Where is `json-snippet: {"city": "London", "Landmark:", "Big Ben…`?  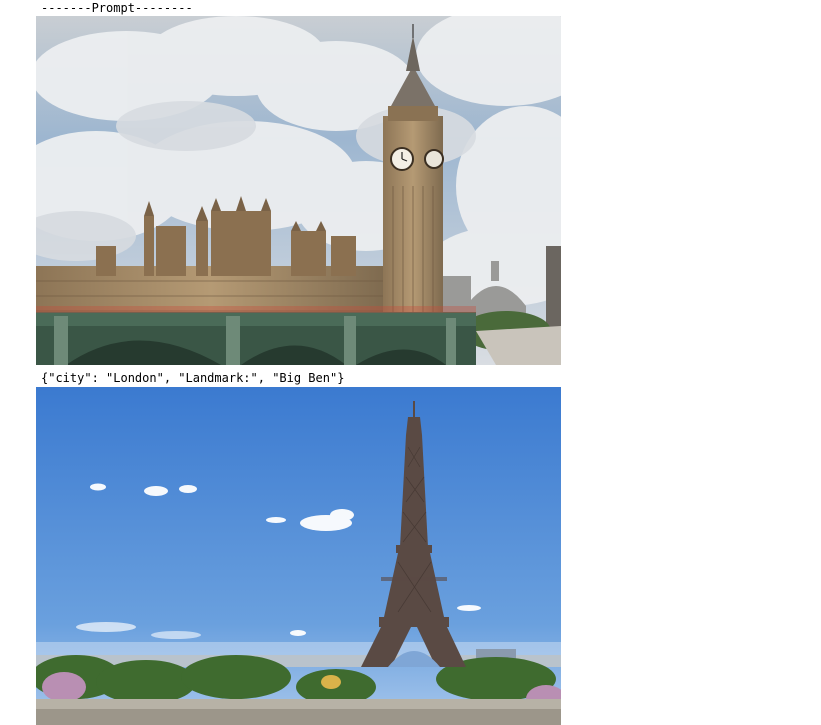 json-snippet: {"city": "London", "Landmark:", "Big Ben… is located at coordinates (193, 378).